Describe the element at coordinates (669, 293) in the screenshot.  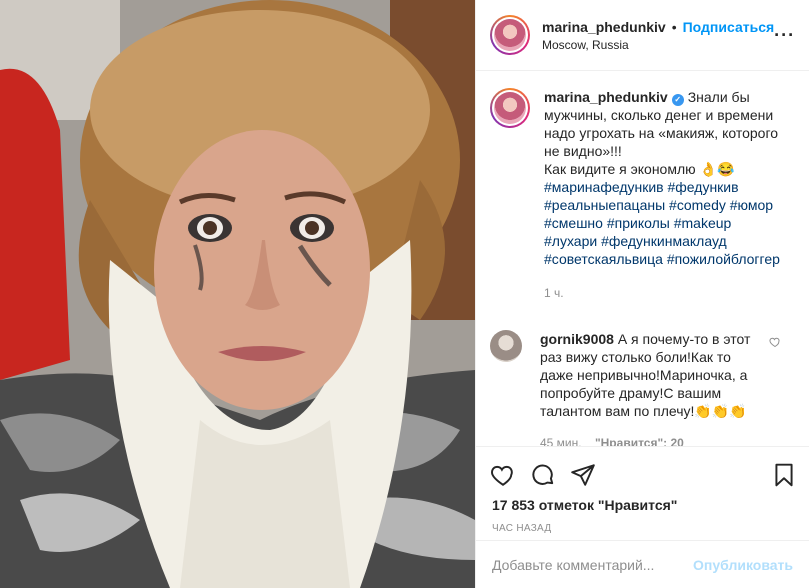
I see `caption-time: 1 ч.` at that location.